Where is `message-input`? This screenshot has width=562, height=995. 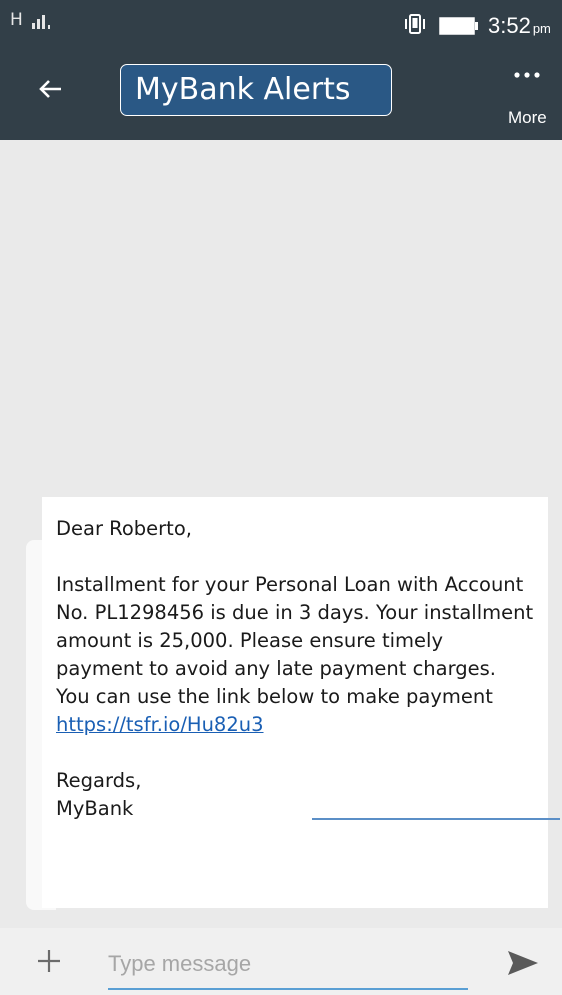 message-input is located at coordinates (288, 967).